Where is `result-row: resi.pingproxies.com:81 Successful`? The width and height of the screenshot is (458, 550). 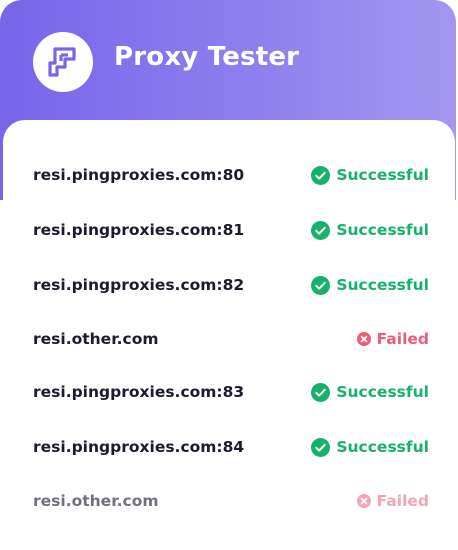
result-row: resi.pingproxies.com:81 Successful is located at coordinates (231, 230).